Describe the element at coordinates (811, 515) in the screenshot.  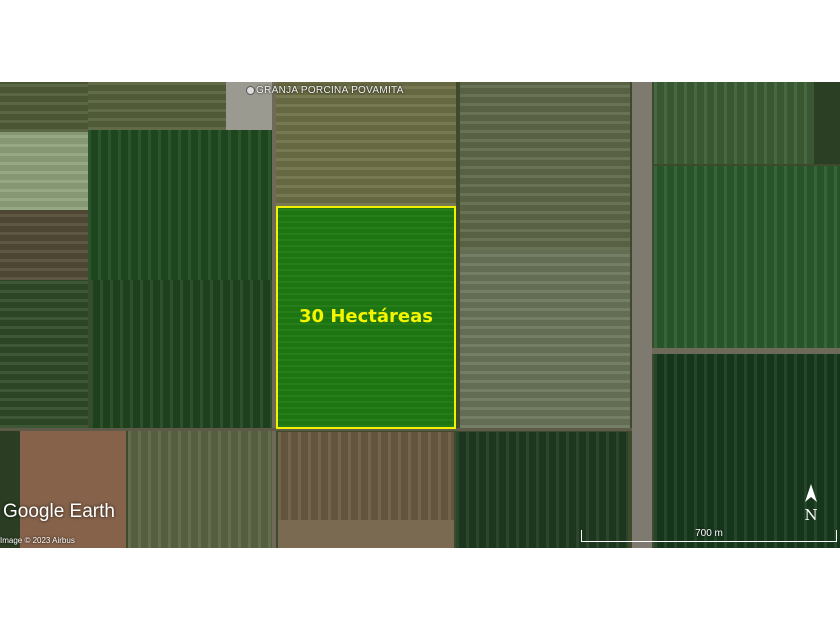
I see `north-label: N` at that location.